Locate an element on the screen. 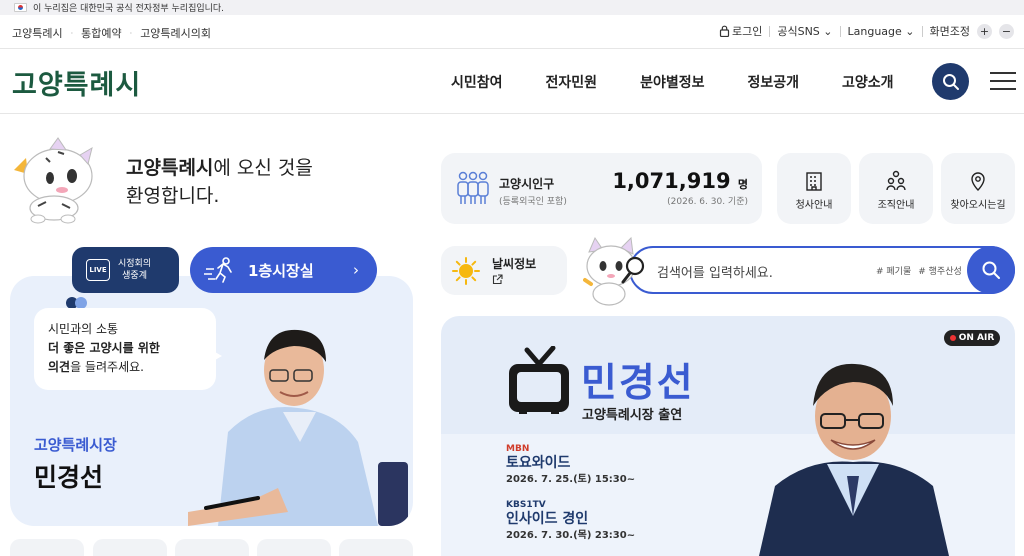 This screenshot has width=1024, height=556. sns-dropdown: 공식SNS ⌄ is located at coordinates (804, 31).